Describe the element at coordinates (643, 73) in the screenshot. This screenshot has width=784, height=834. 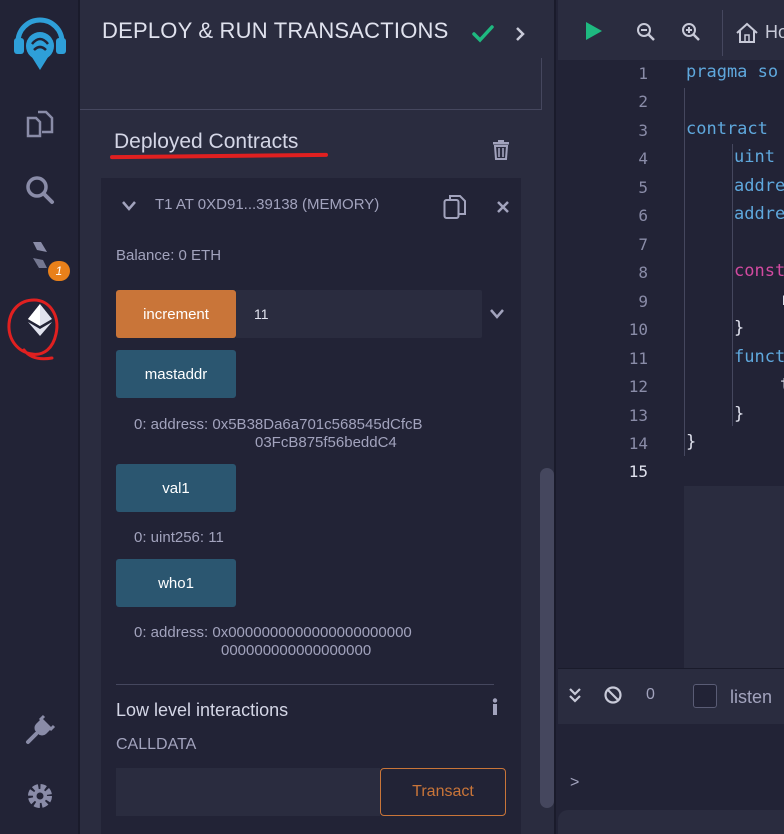
I see `line-number: 1` at that location.